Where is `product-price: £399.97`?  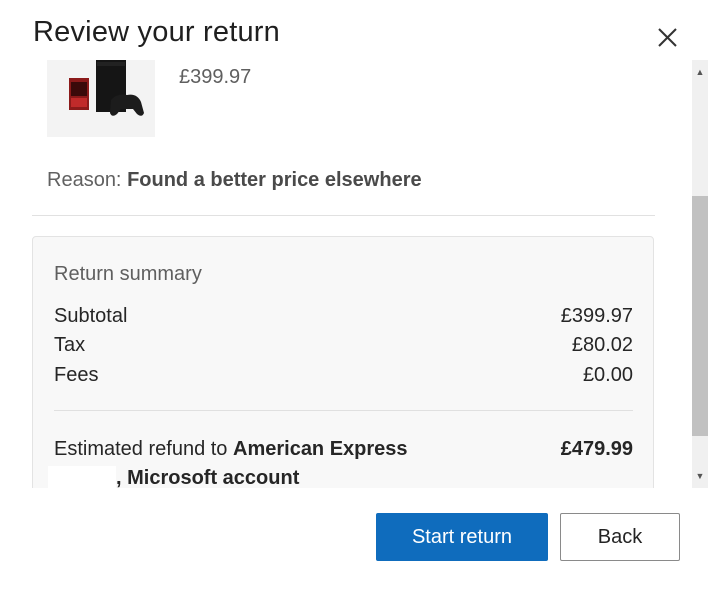
product-price: £399.97 is located at coordinates (215, 77).